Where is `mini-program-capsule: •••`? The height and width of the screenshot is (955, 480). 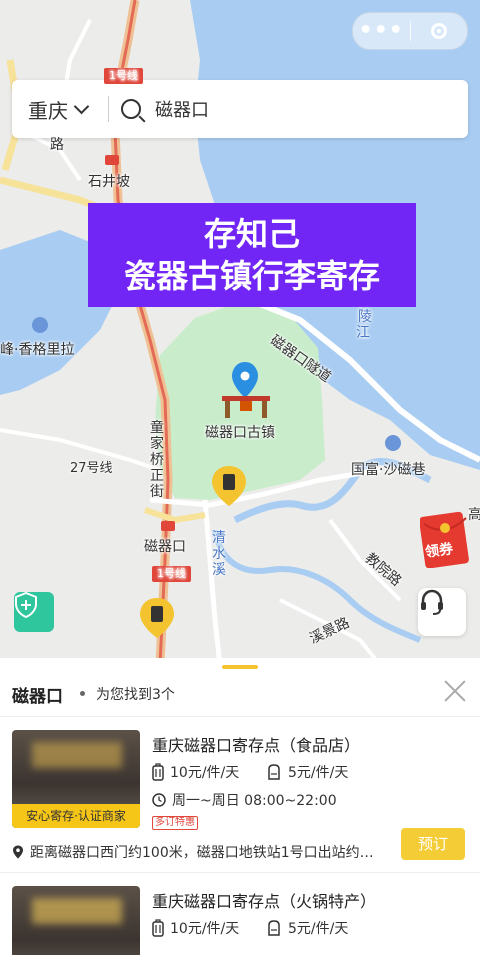
mini-program-capsule: ••• is located at coordinates (410, 31).